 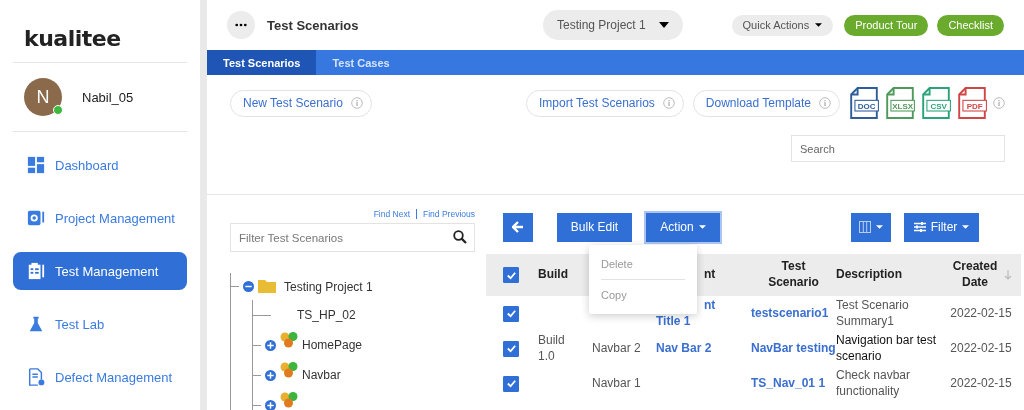 What do you see at coordinates (788, 383) in the screenshot?
I see `table-link: TS_Nav_01 1` at bounding box center [788, 383].